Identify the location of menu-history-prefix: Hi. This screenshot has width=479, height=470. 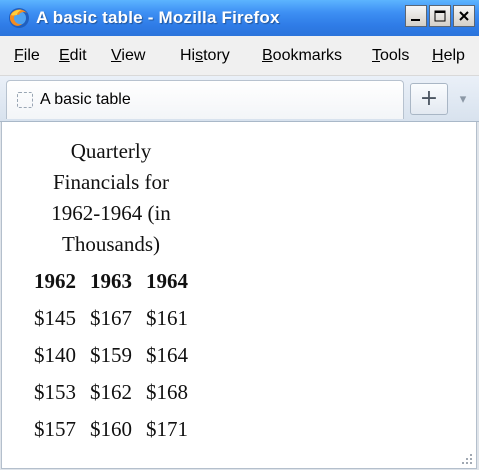
(188, 55).